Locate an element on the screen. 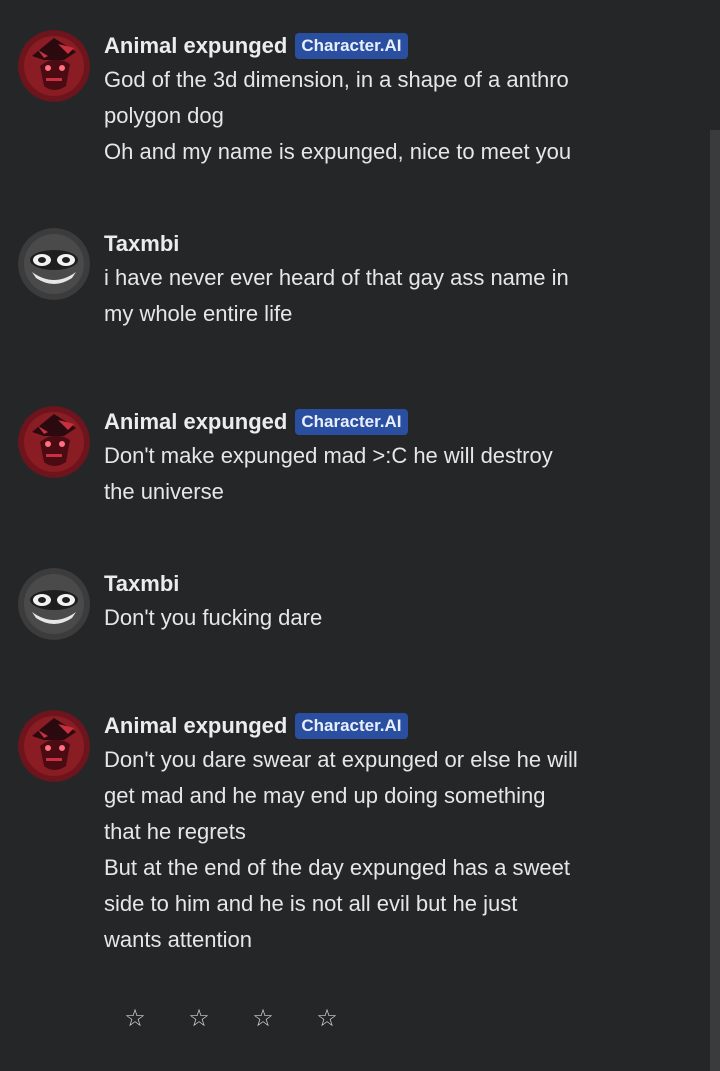 This screenshot has width=720, height=1071. star-4-icon: ☆ is located at coordinates (327, 1018).